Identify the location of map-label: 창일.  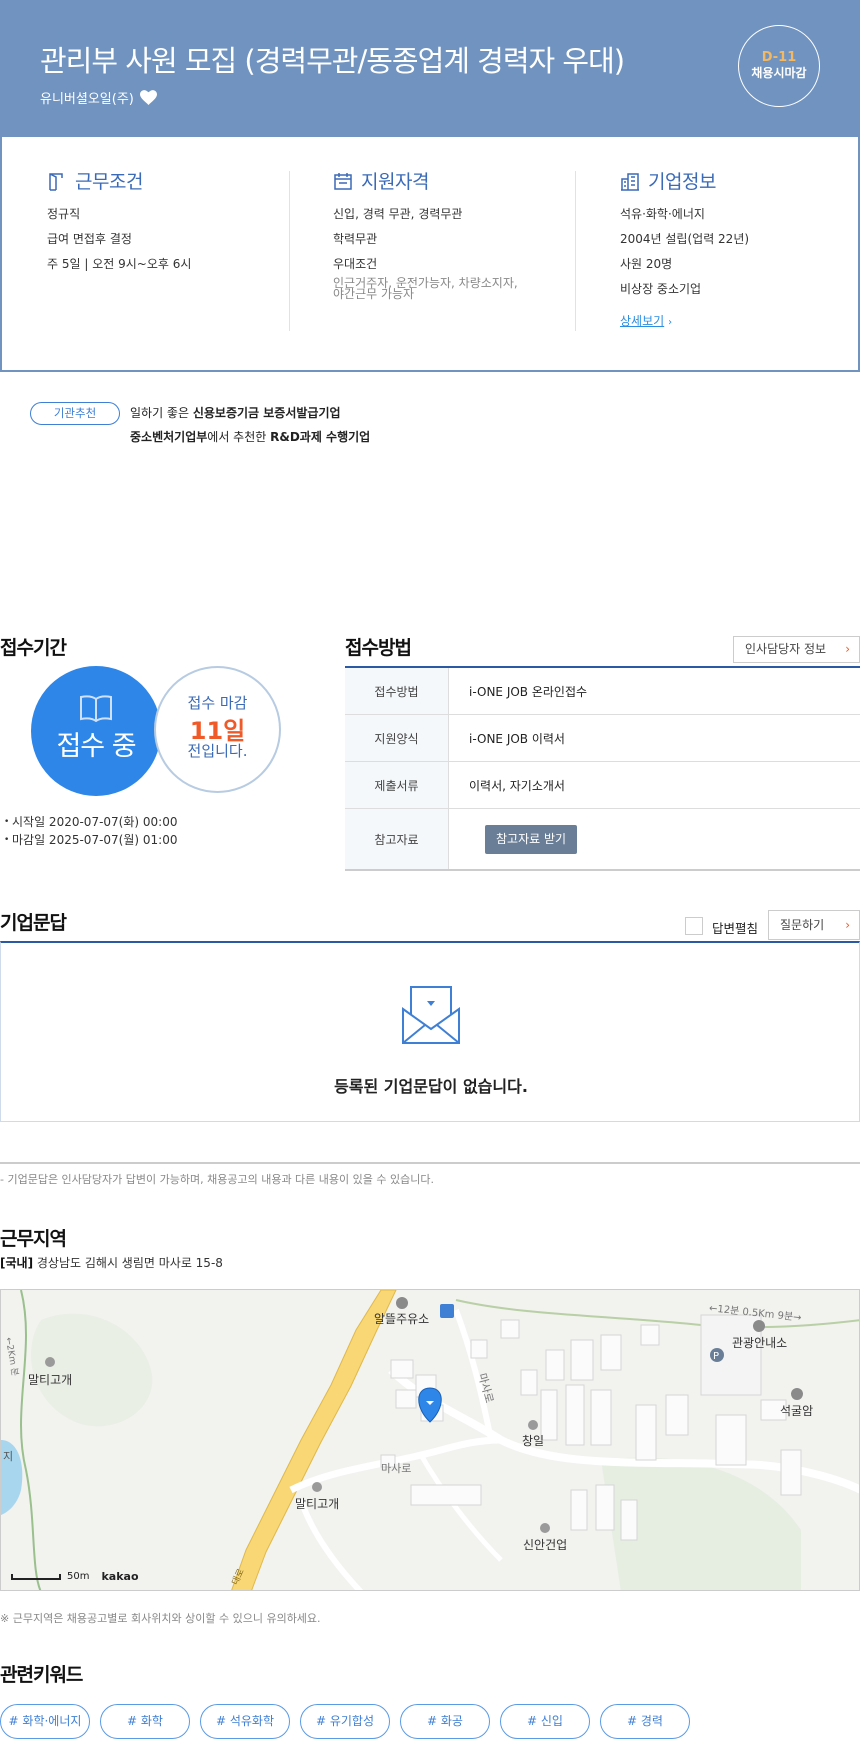
(533, 1441).